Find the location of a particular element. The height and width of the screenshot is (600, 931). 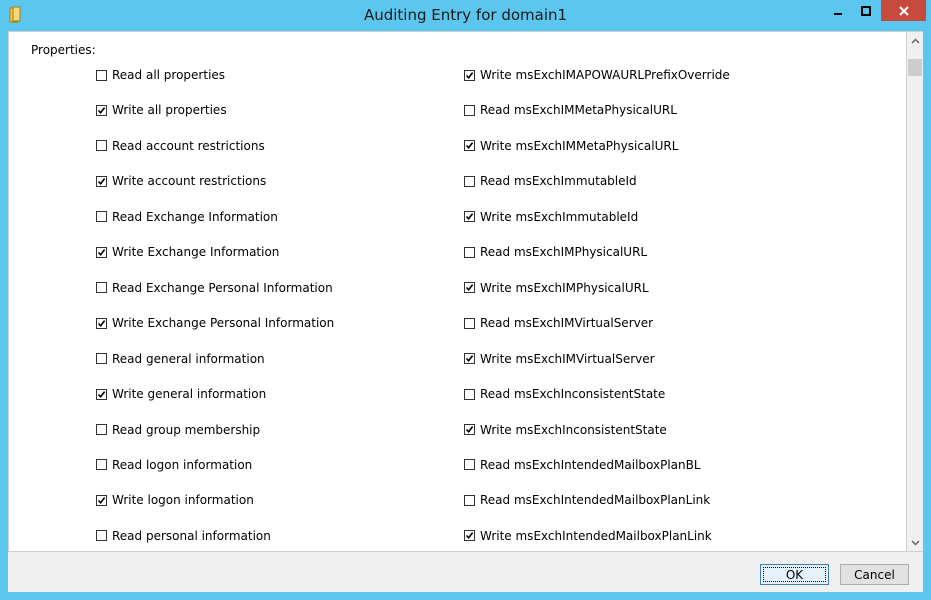

property-checkbox-row: Write msExchIMMetaPhysicalURL is located at coordinates (571, 146).